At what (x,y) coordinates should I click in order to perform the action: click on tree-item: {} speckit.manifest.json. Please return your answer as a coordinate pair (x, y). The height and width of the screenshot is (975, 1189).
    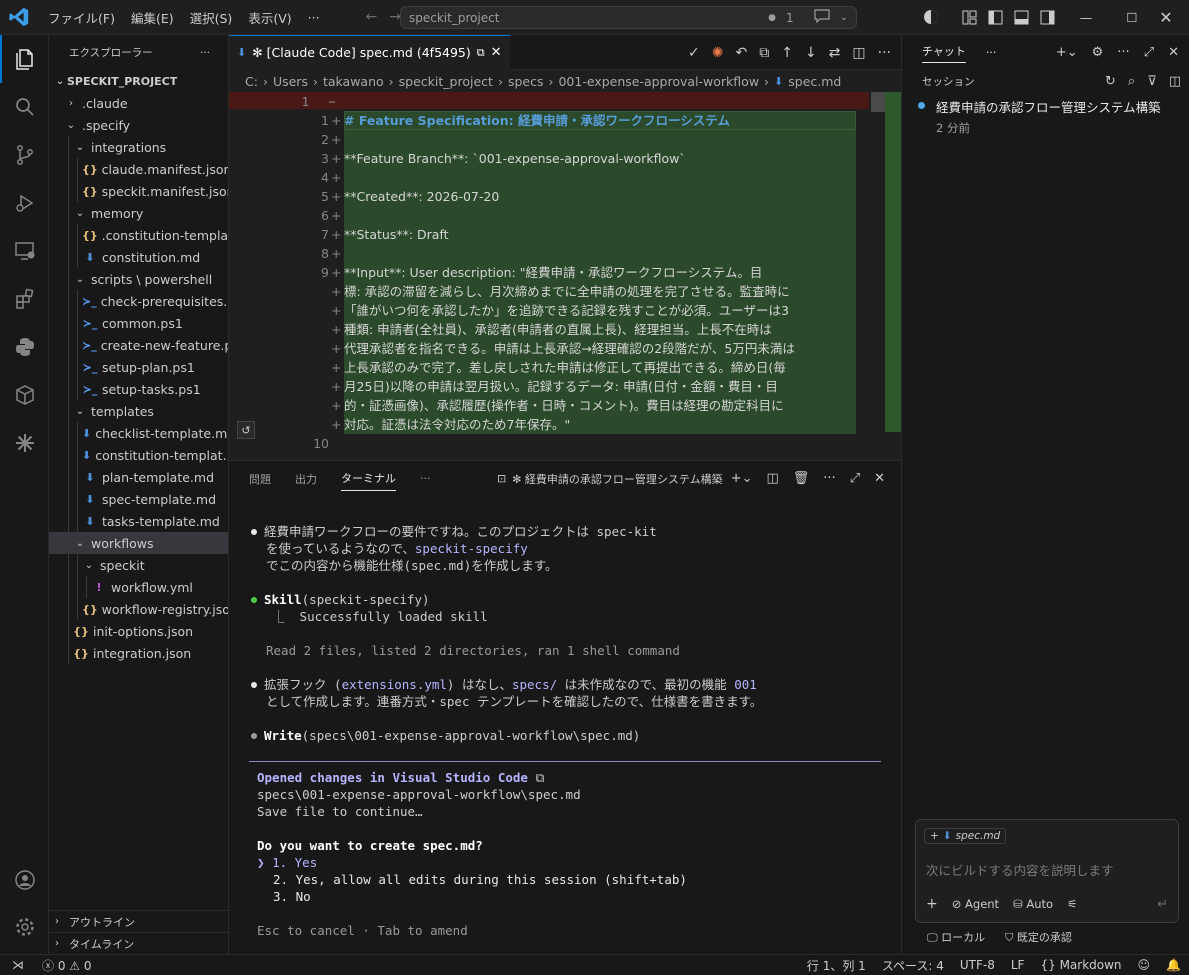
    Looking at the image, I should click on (138, 191).